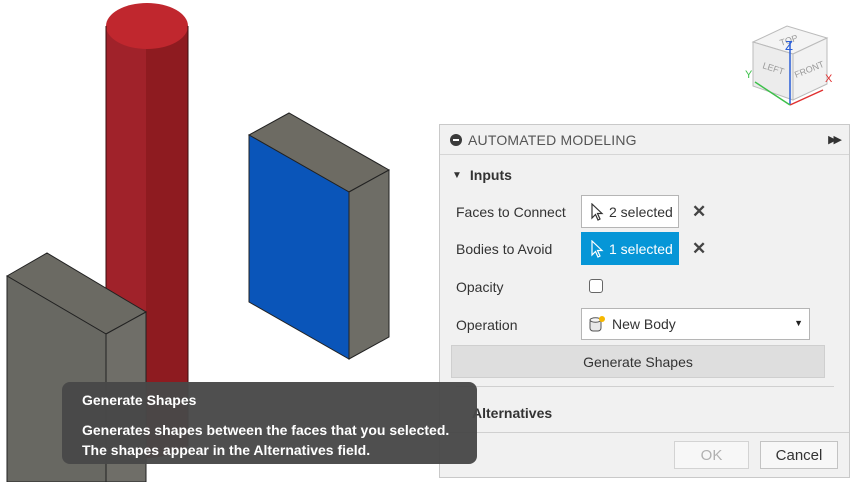 Image resolution: width=856 pixels, height=482 pixels. I want to click on right-box-body, so click(319, 236).